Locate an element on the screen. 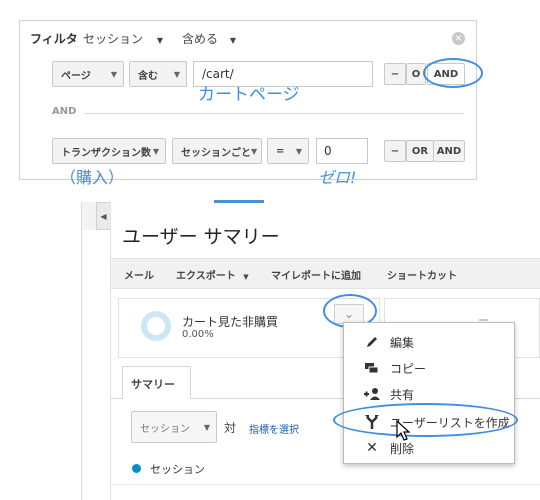 This screenshot has height=500, width=540. segment-context-menu: 編集 コピー 共有 ユーザーリストを作成 ✕ 削除 is located at coordinates (429, 393).